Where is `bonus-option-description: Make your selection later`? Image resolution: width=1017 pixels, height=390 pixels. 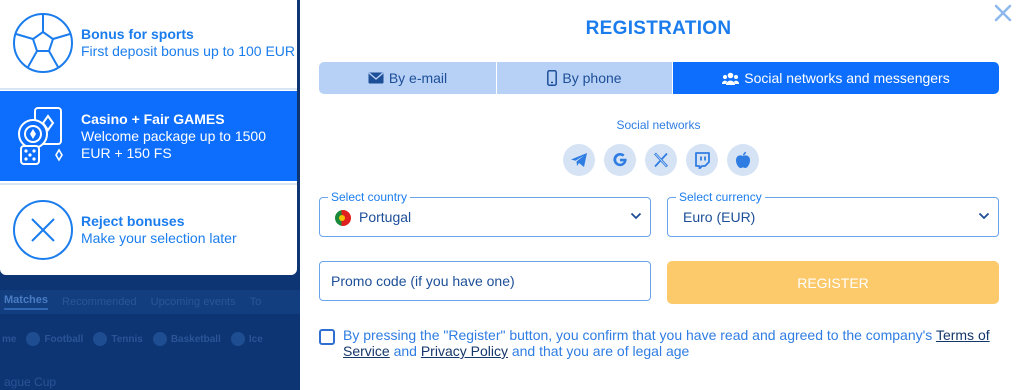 bonus-option-description: Make your selection later is located at coordinates (159, 238).